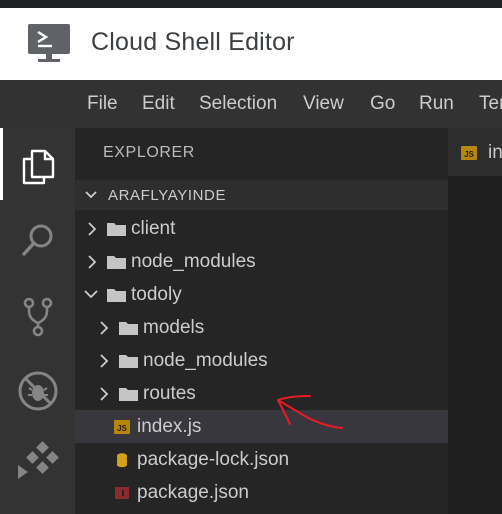 The width and height of the screenshot is (502, 514). What do you see at coordinates (193, 42) in the screenshot?
I see `app-title: Cloud Shell Editor` at bounding box center [193, 42].